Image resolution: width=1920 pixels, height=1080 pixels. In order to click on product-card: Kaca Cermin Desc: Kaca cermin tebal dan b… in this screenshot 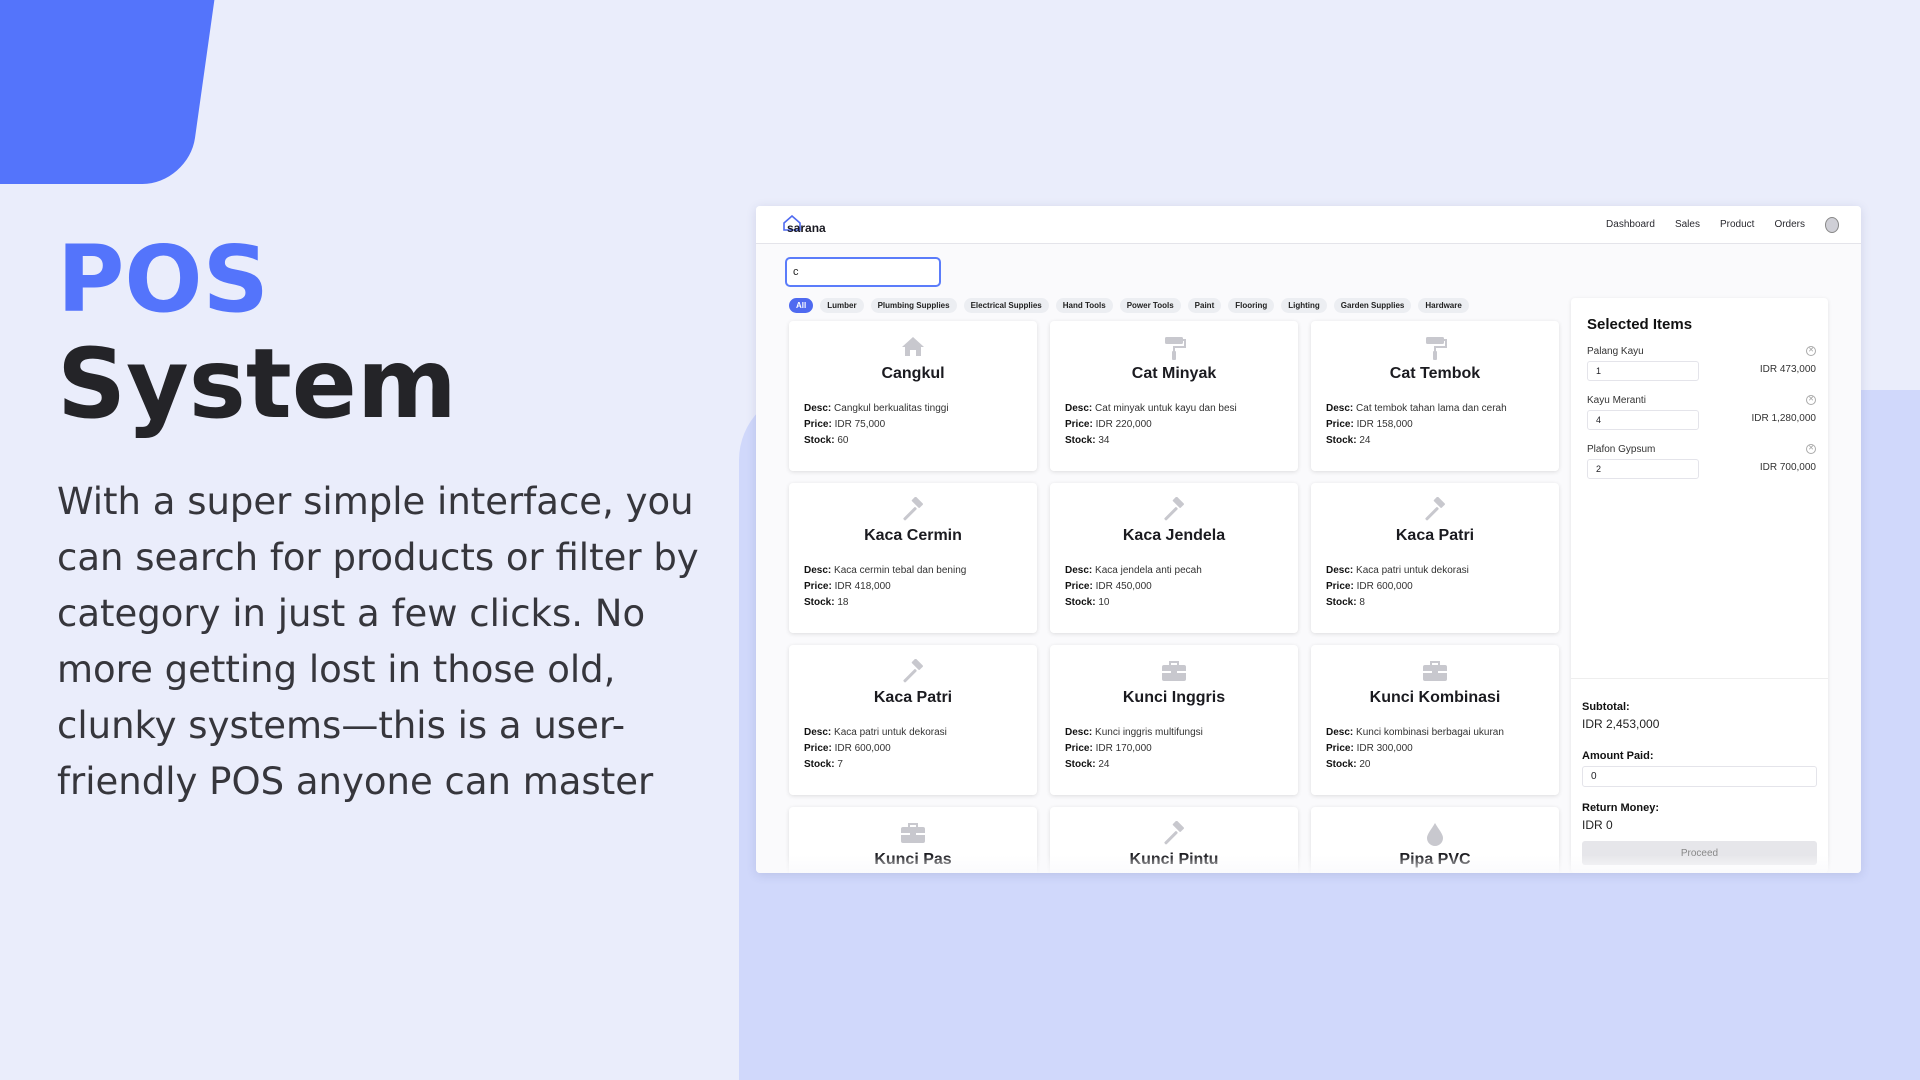, I will do `click(913, 558)`.